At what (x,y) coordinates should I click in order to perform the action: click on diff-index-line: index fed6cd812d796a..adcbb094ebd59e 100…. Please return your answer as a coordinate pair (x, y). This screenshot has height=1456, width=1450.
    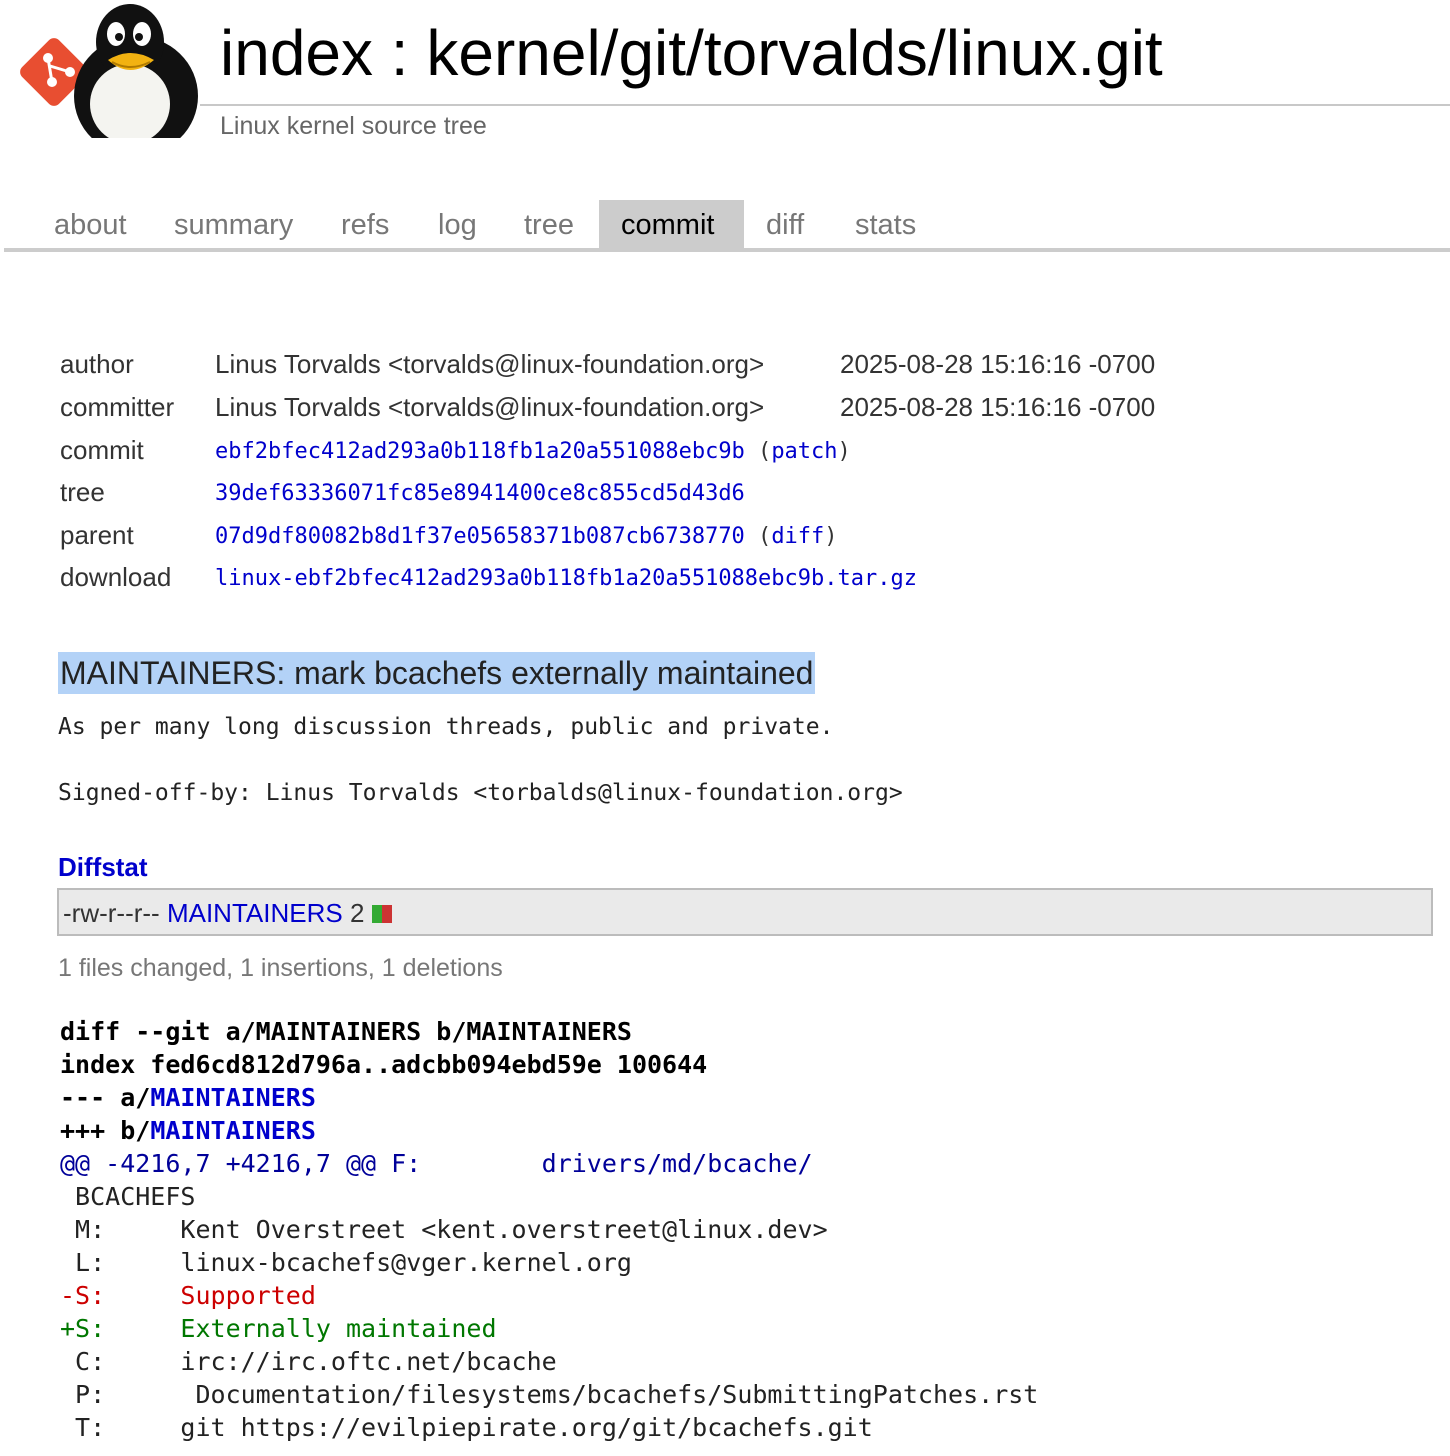
    Looking at the image, I should click on (384, 1064).